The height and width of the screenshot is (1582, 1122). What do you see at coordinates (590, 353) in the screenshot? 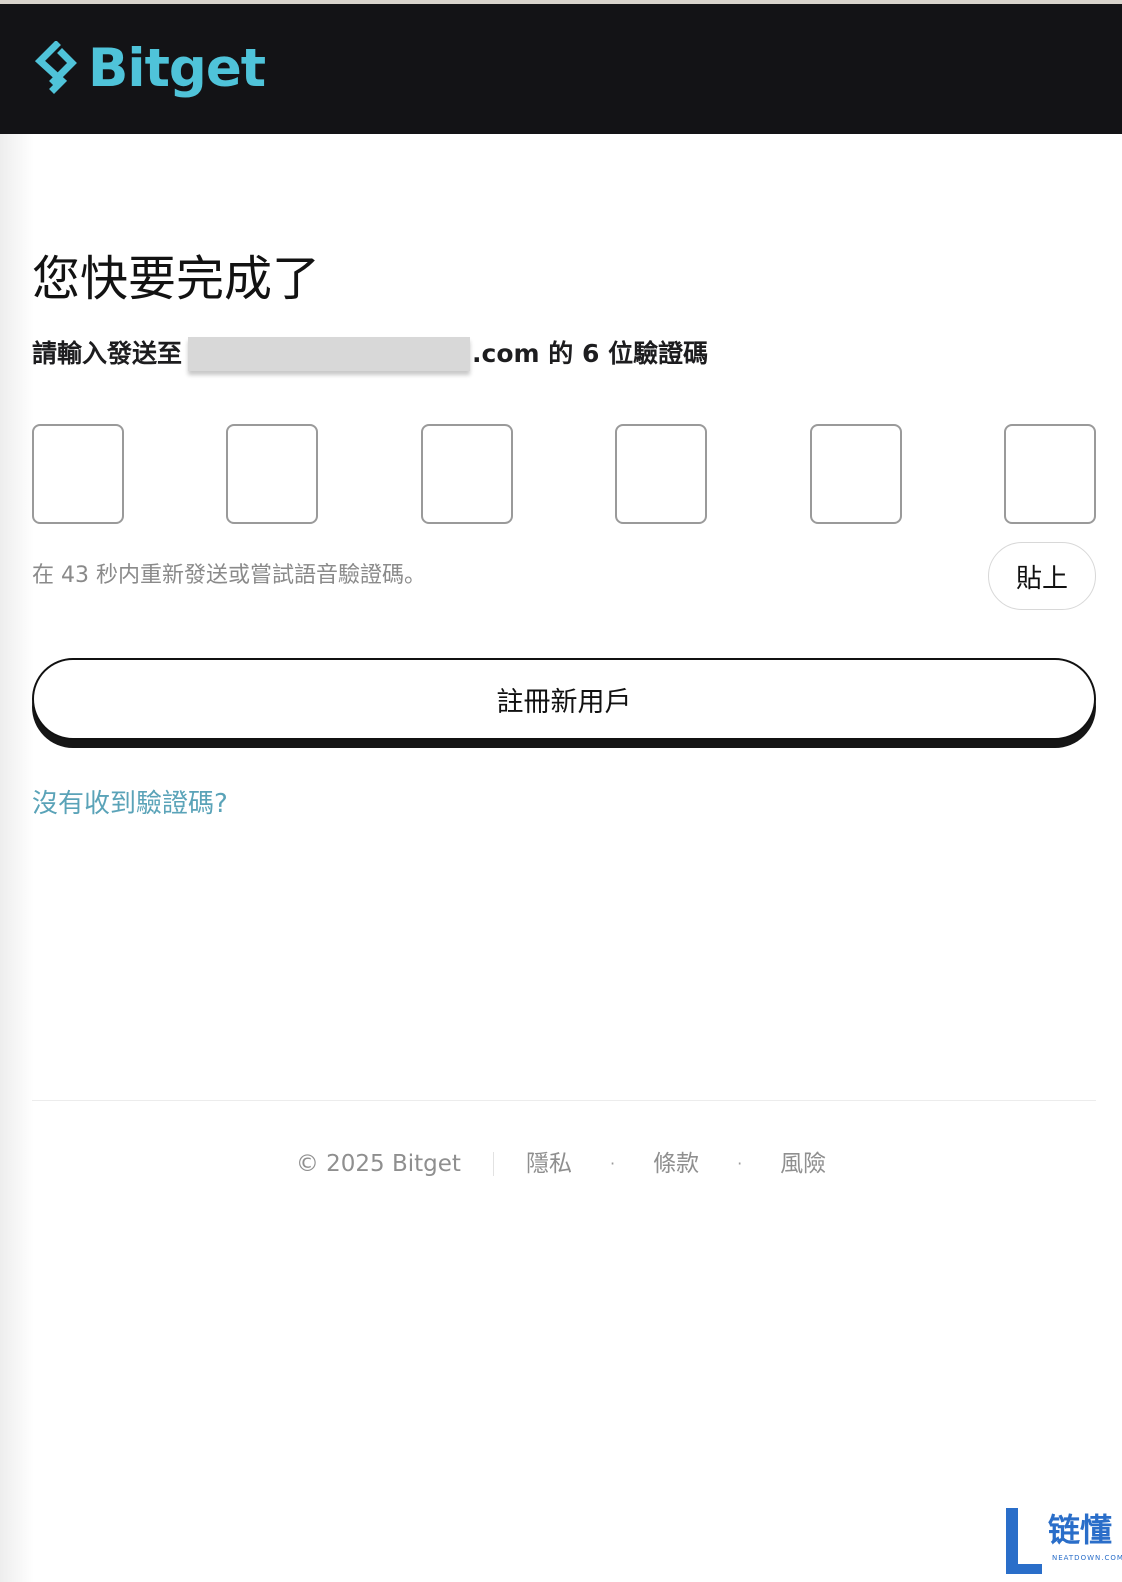
I see `instruction-suffix: .com 的 6 位驗證碼` at bounding box center [590, 353].